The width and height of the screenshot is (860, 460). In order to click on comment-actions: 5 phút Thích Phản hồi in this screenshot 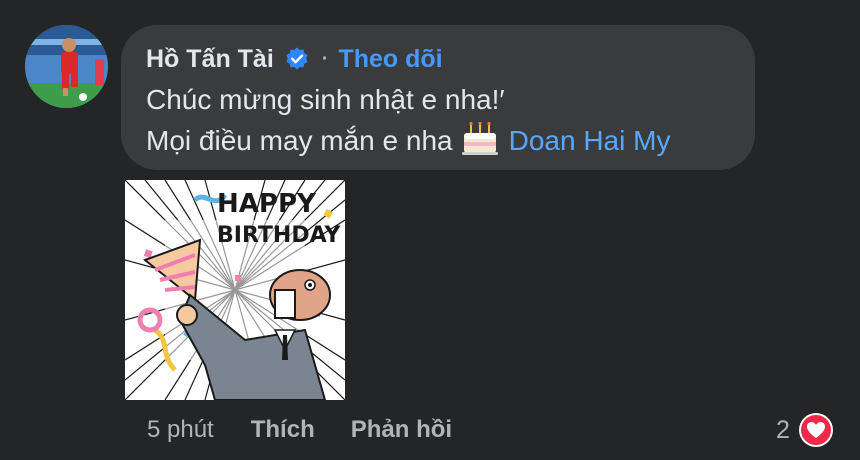, I will do `click(299, 430)`.